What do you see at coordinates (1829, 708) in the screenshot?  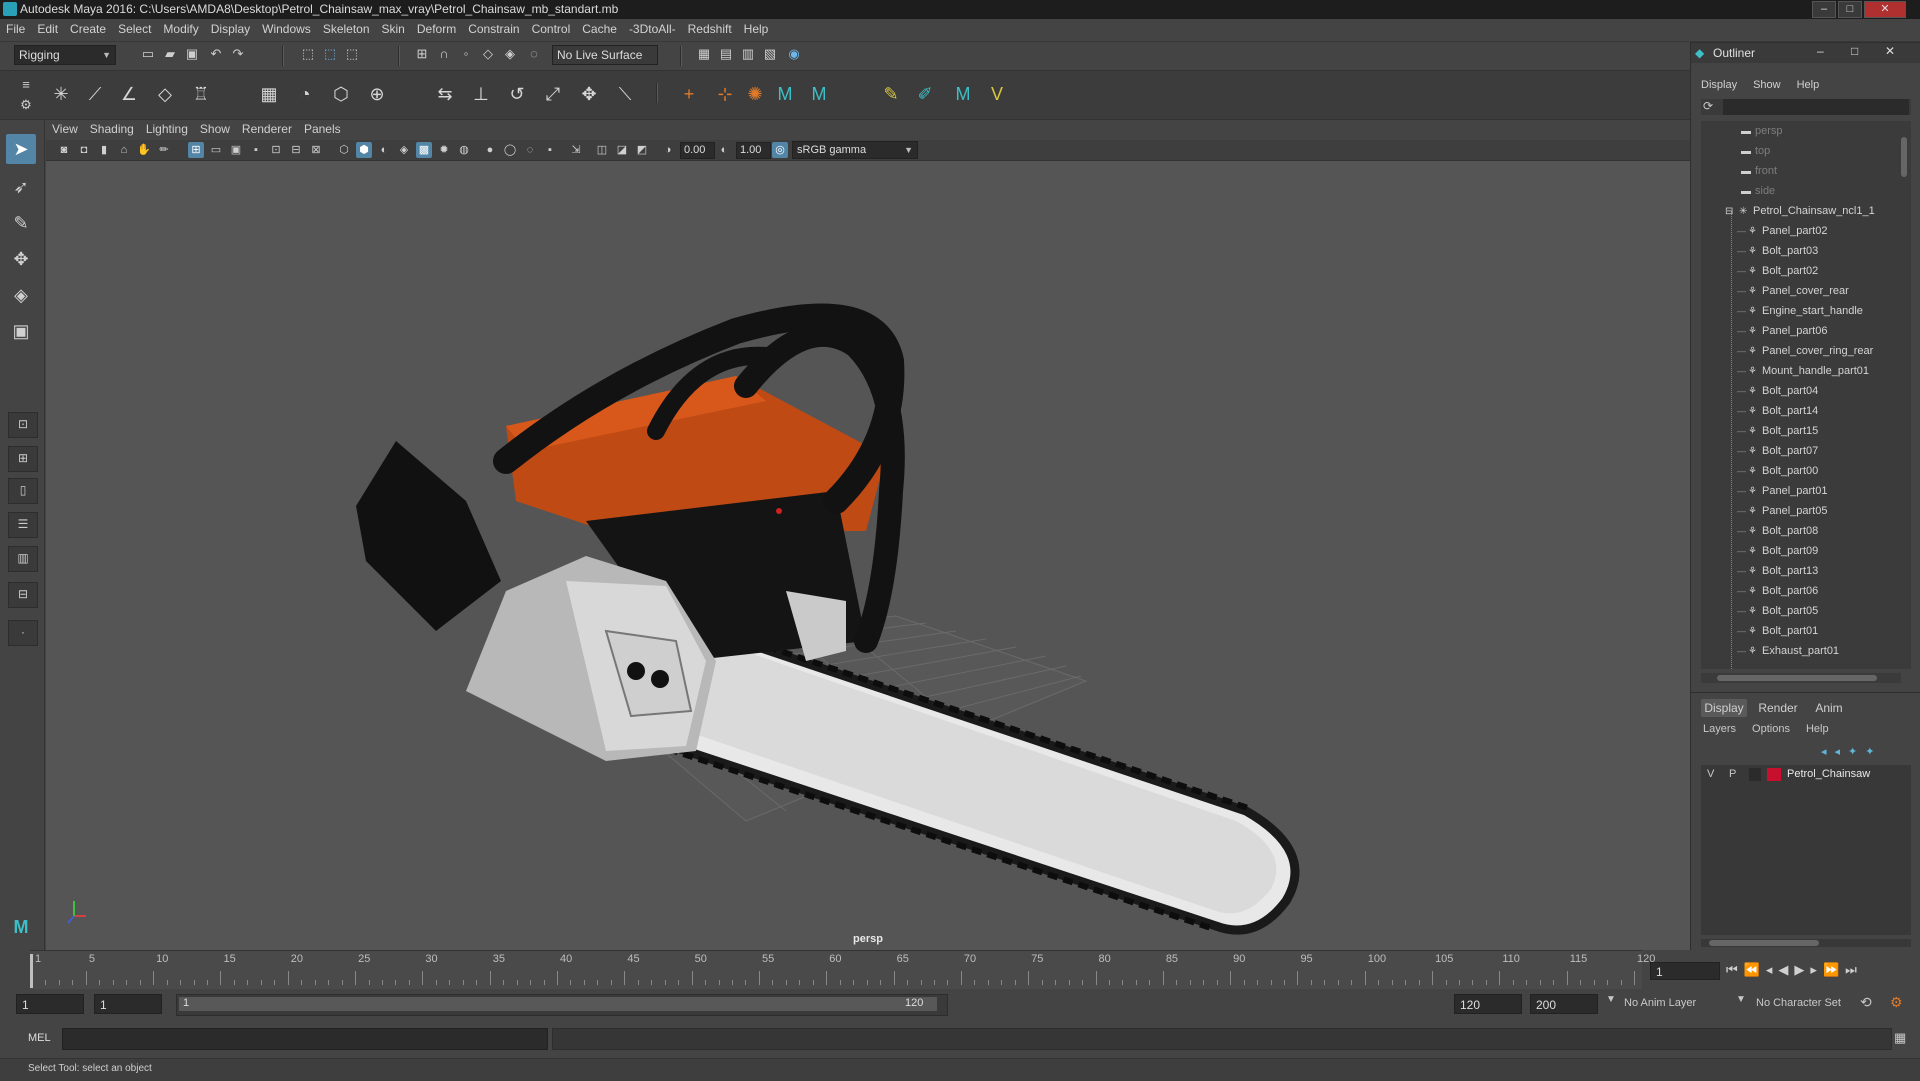 I see `tab-anim: Anim` at bounding box center [1829, 708].